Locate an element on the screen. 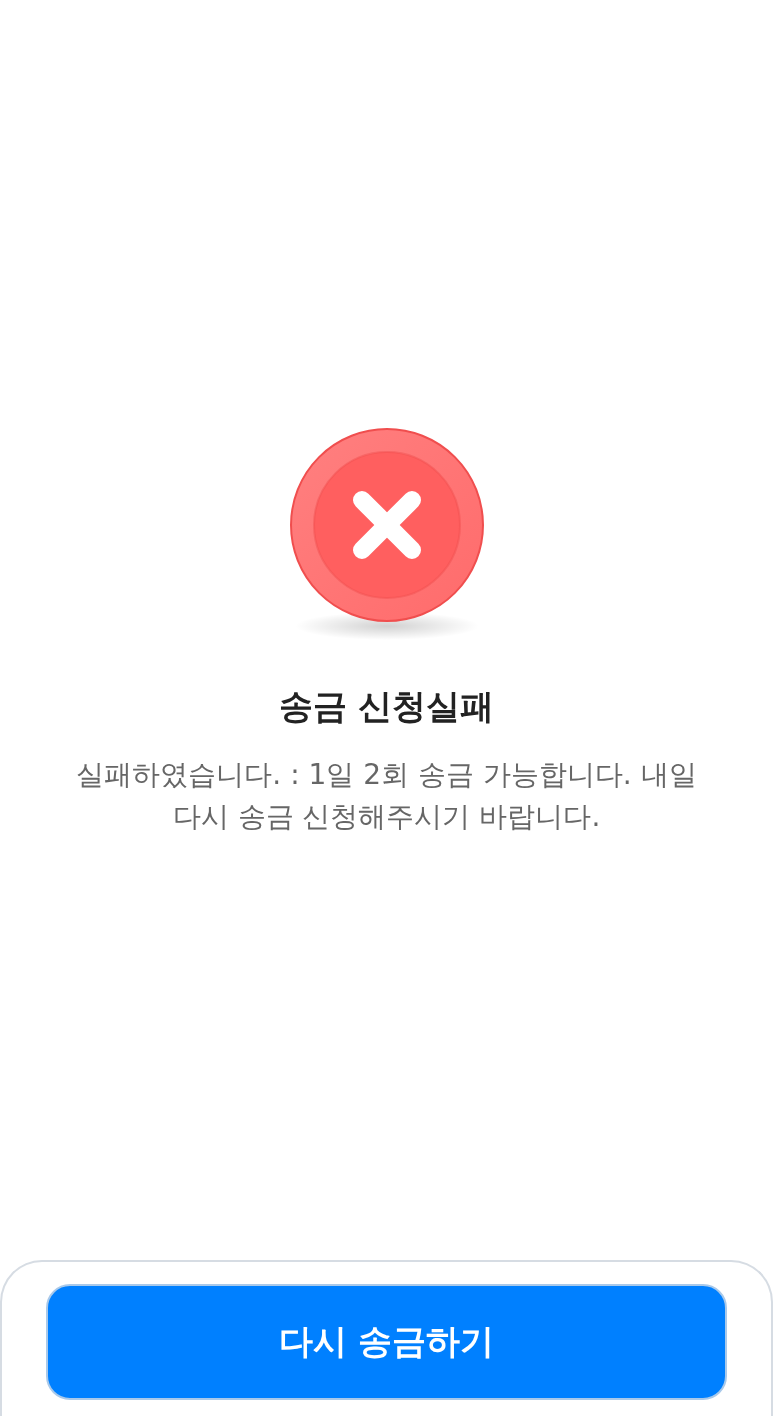  retry-button: 다시 송금하기 is located at coordinates (386, 1342).